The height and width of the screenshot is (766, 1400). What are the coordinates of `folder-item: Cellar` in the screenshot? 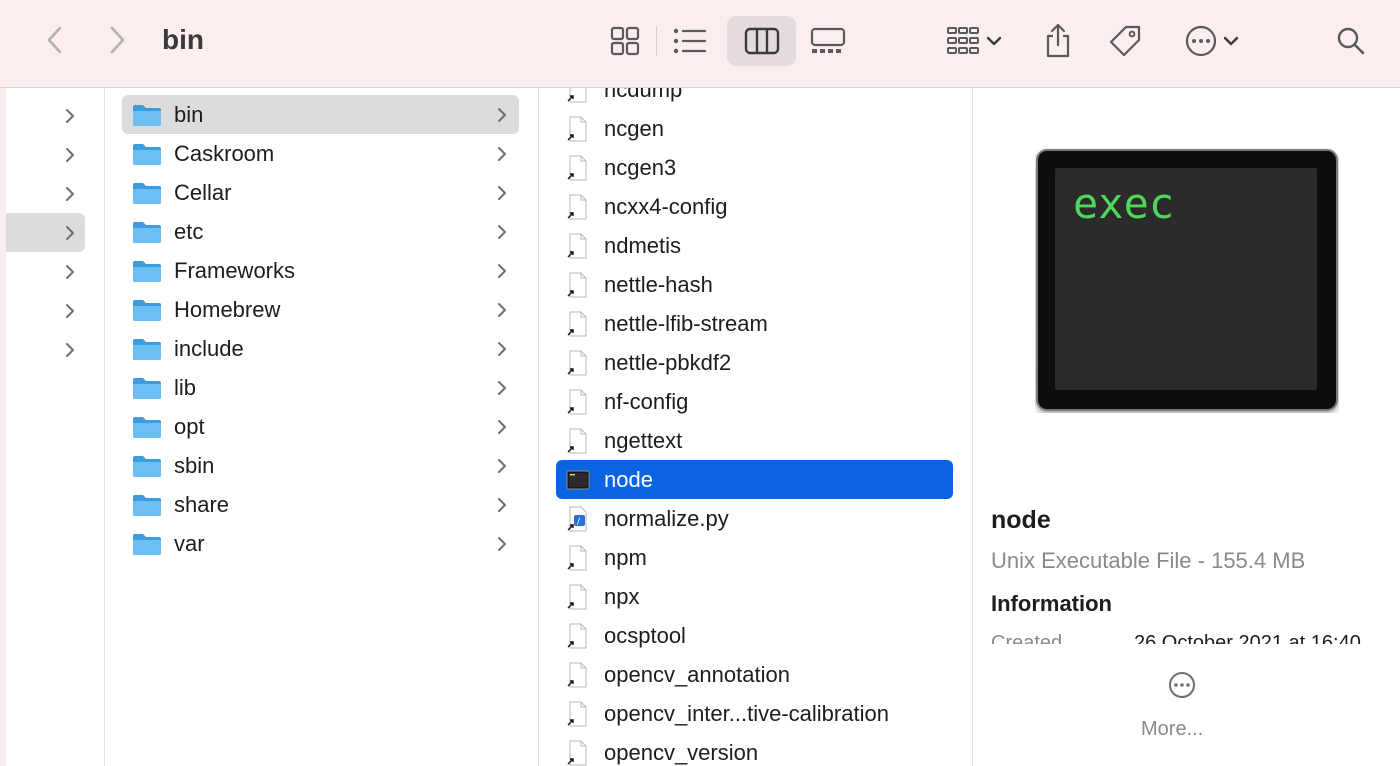 It's located at (320, 192).